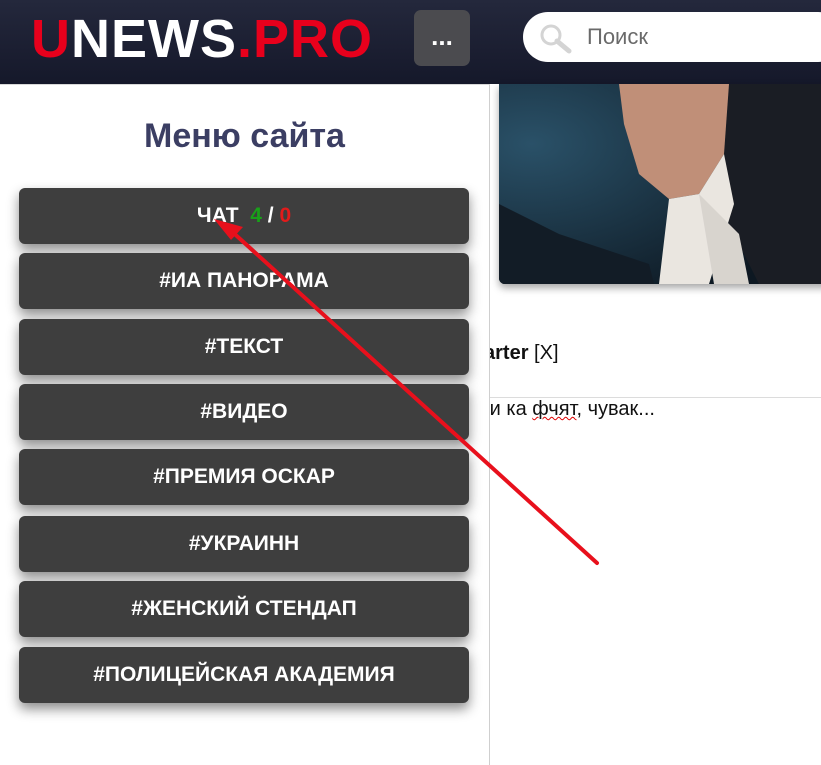 This screenshot has height=765, width=821. What do you see at coordinates (244, 477) in the screenshot?
I see `menu-item-premiya-oskar: #ПРЕМИЯ ОСКАР` at bounding box center [244, 477].